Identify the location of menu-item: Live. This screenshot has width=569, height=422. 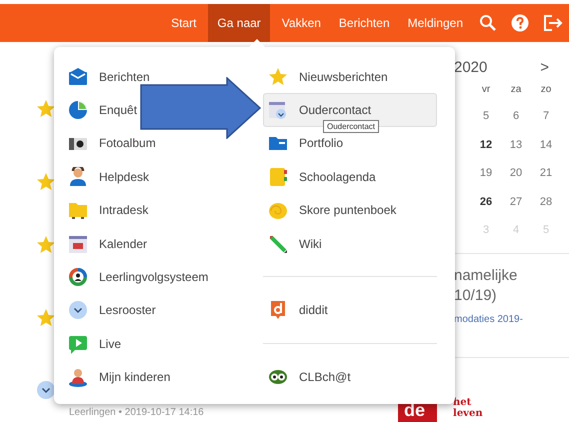
(92, 343).